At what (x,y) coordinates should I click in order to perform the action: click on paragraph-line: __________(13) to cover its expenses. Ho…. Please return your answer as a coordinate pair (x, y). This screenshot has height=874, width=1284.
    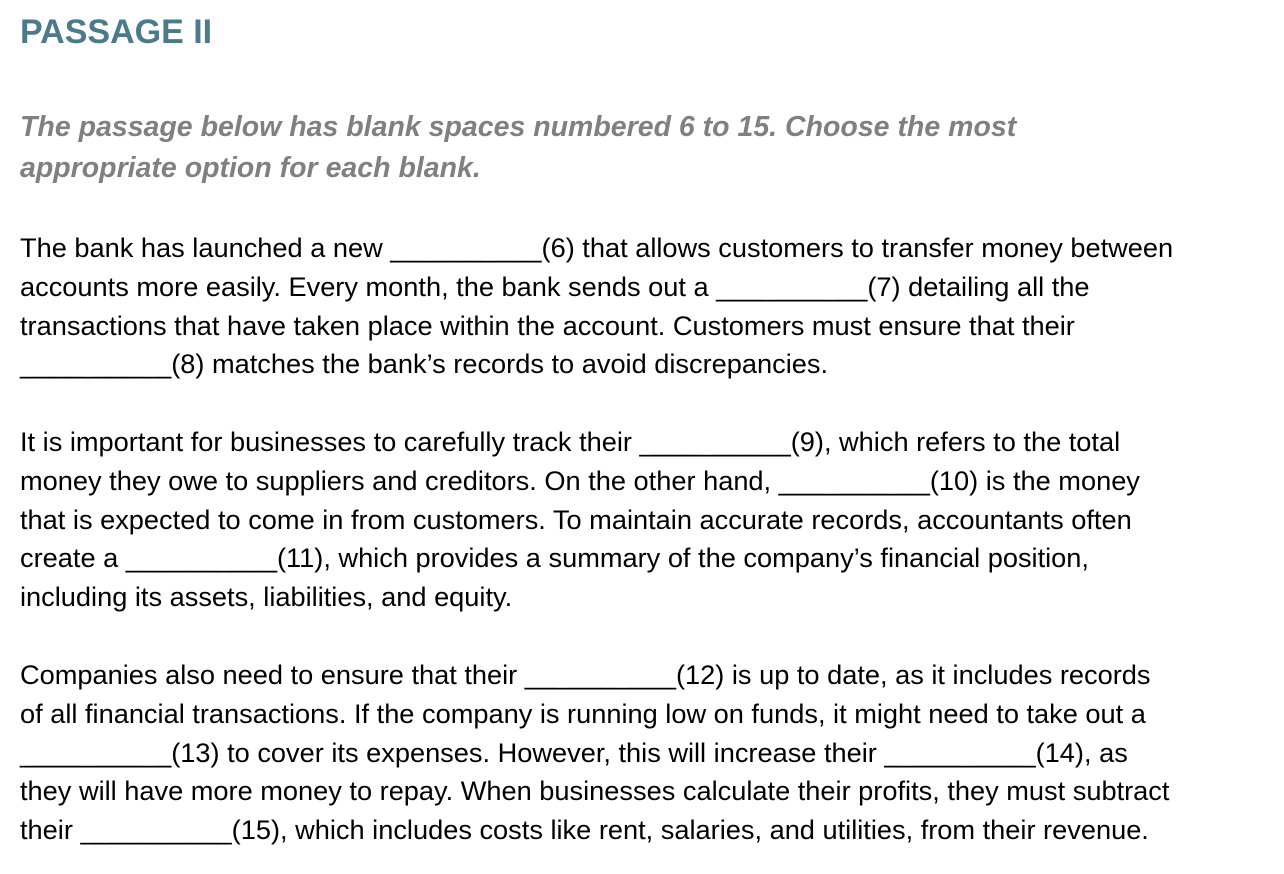
    Looking at the image, I should click on (574, 752).